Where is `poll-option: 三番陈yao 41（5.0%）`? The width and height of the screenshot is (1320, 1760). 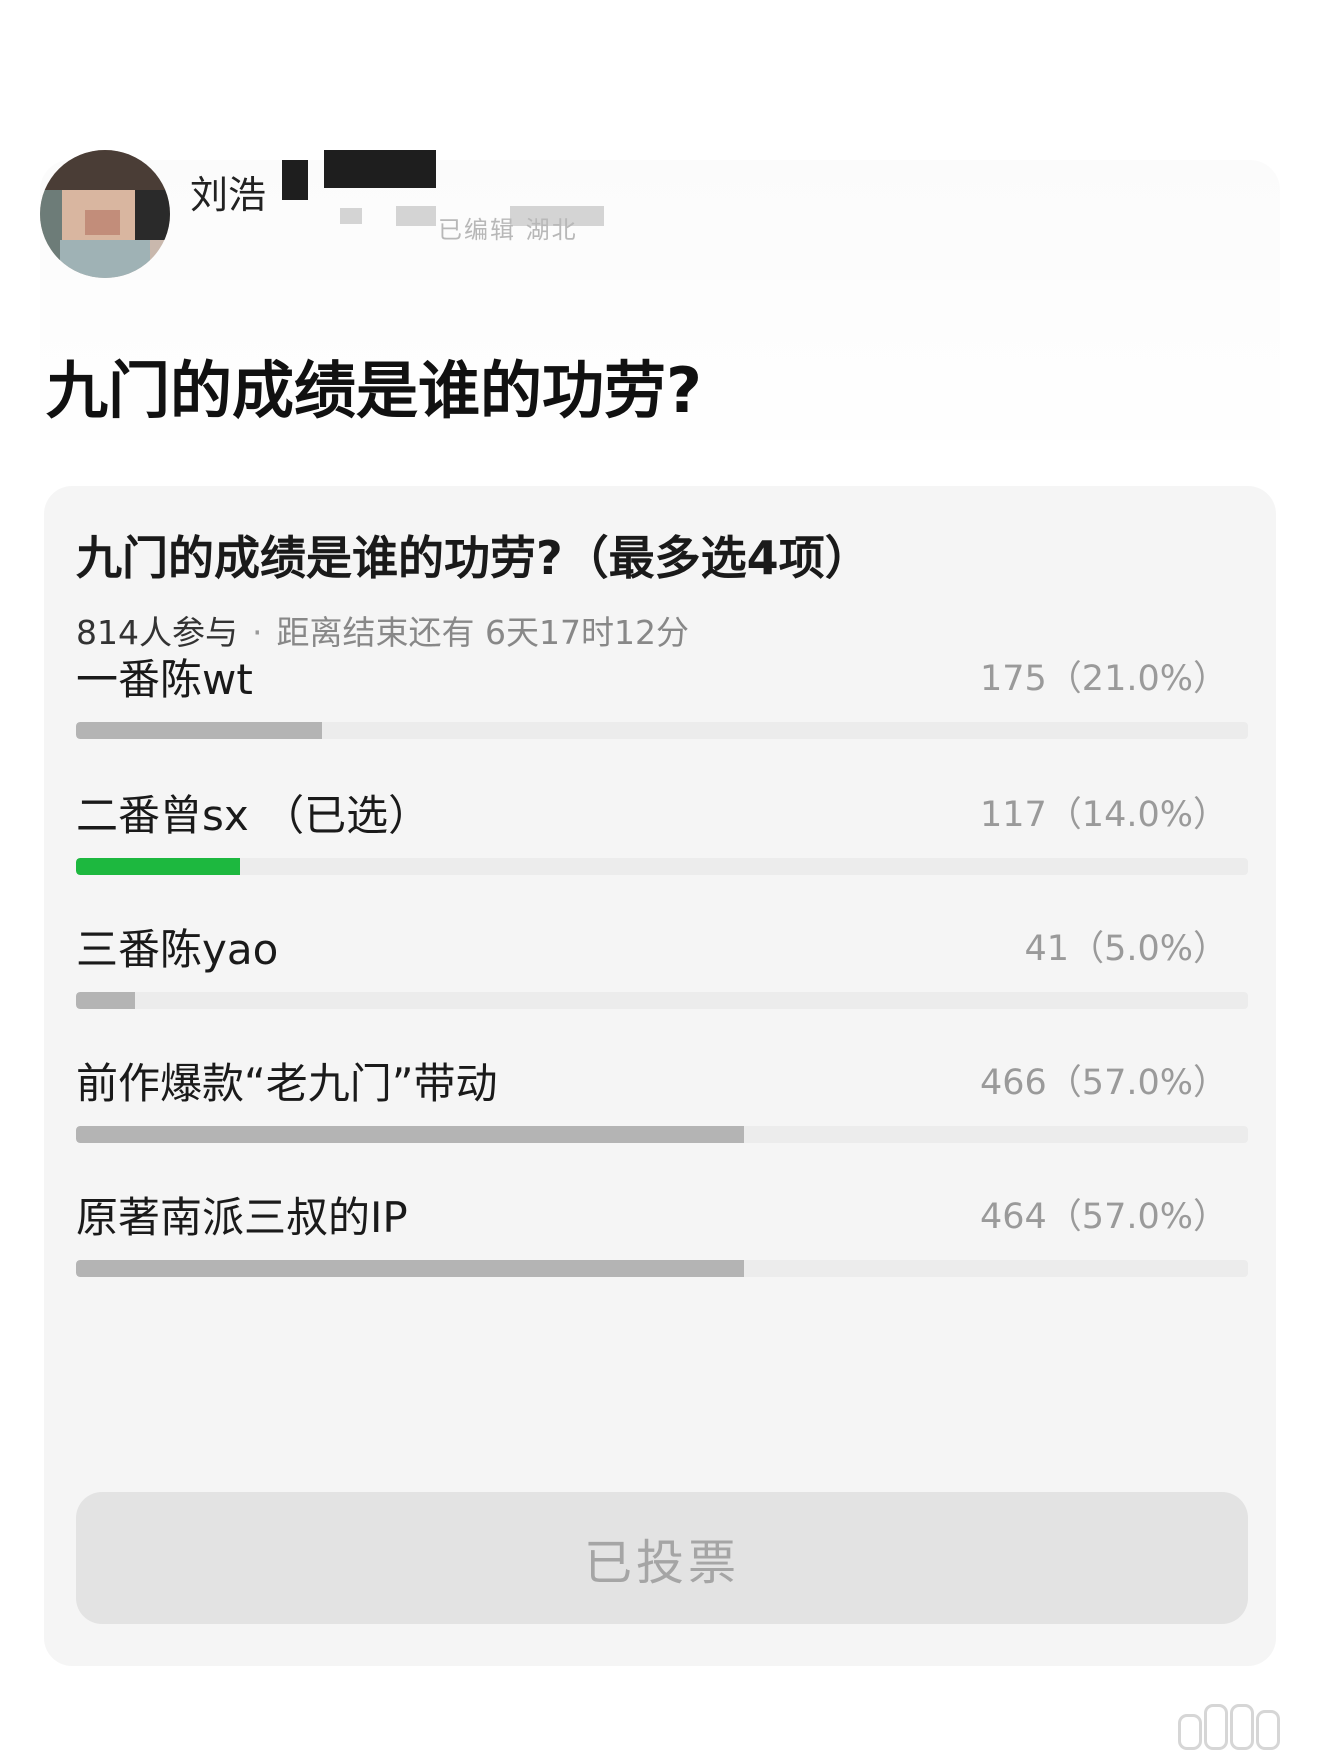 poll-option: 三番陈yao 41（5.0%） is located at coordinates (662, 991).